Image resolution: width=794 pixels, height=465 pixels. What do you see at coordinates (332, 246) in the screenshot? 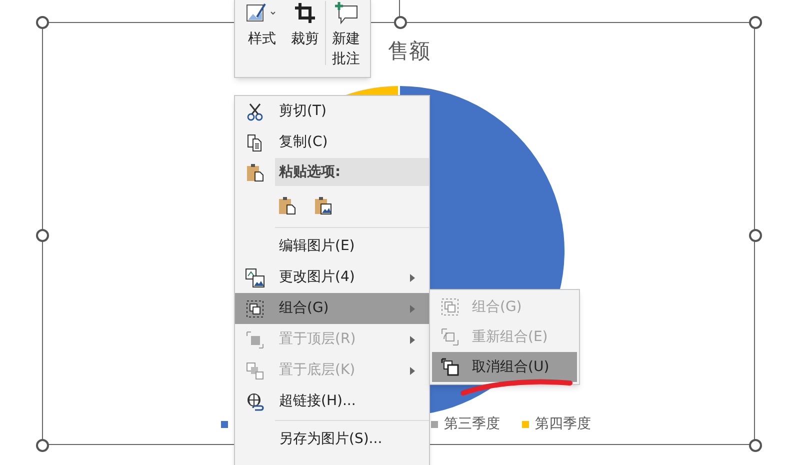
I see `menu-item: 编辑图片(E)` at bounding box center [332, 246].